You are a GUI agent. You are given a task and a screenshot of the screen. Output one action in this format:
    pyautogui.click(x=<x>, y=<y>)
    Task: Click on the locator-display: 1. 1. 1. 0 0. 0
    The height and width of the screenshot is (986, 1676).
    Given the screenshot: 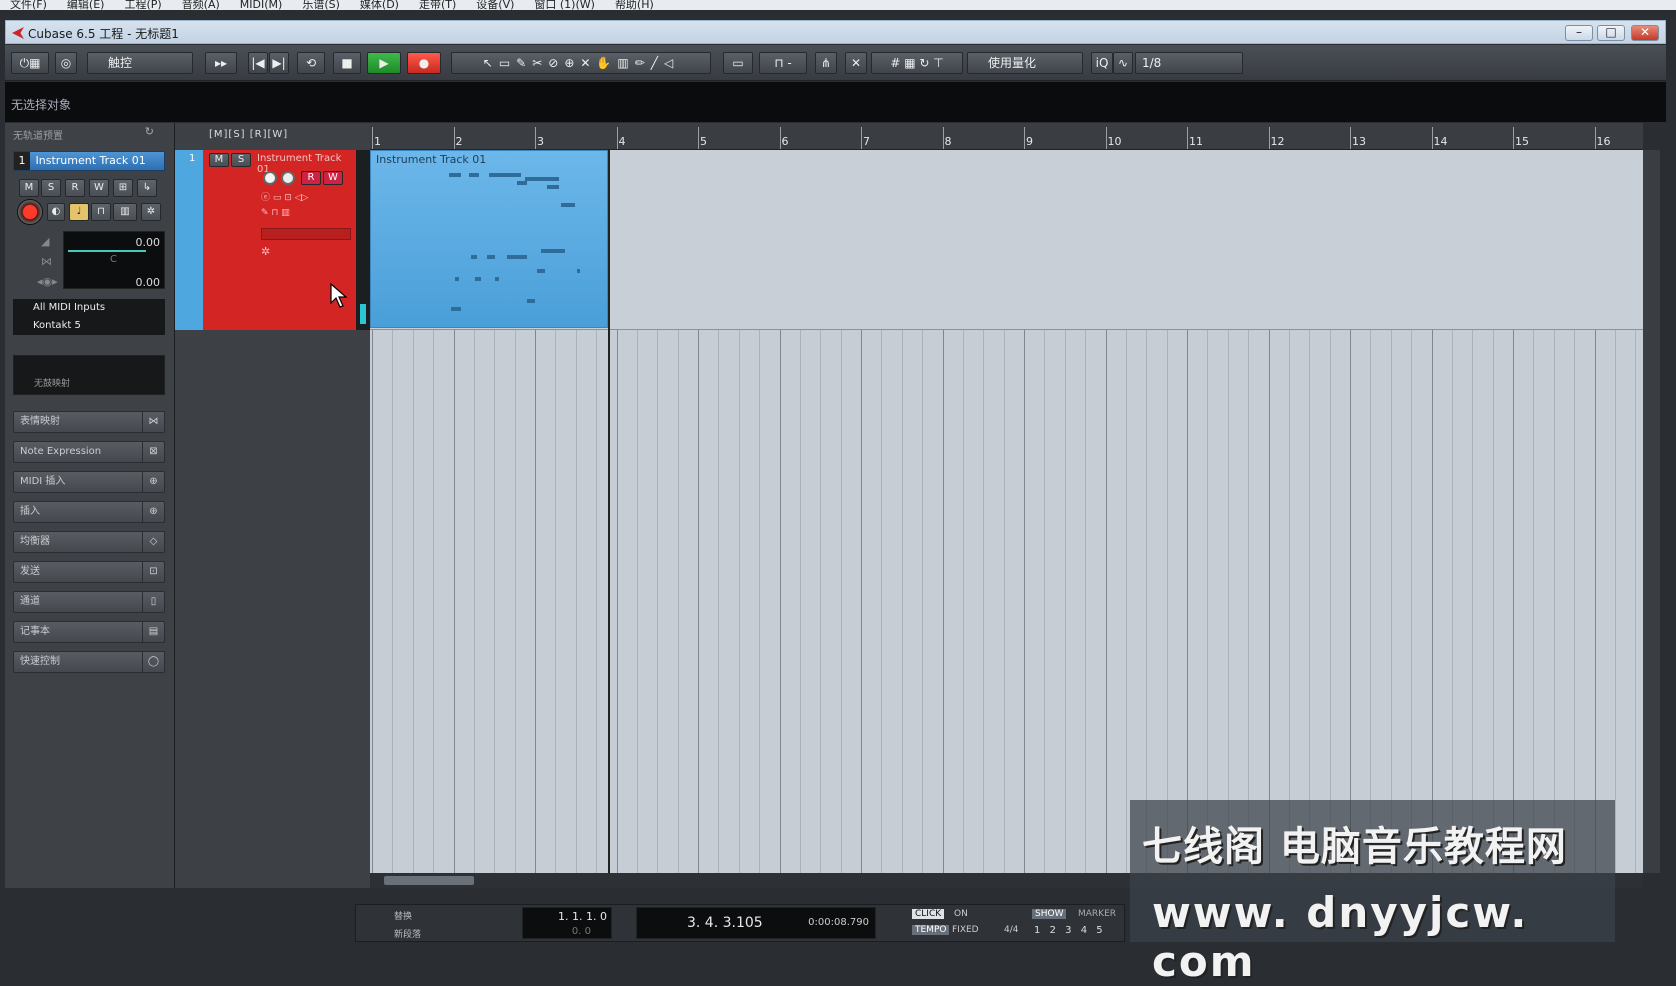 What is the action you would take?
    pyautogui.click(x=567, y=923)
    